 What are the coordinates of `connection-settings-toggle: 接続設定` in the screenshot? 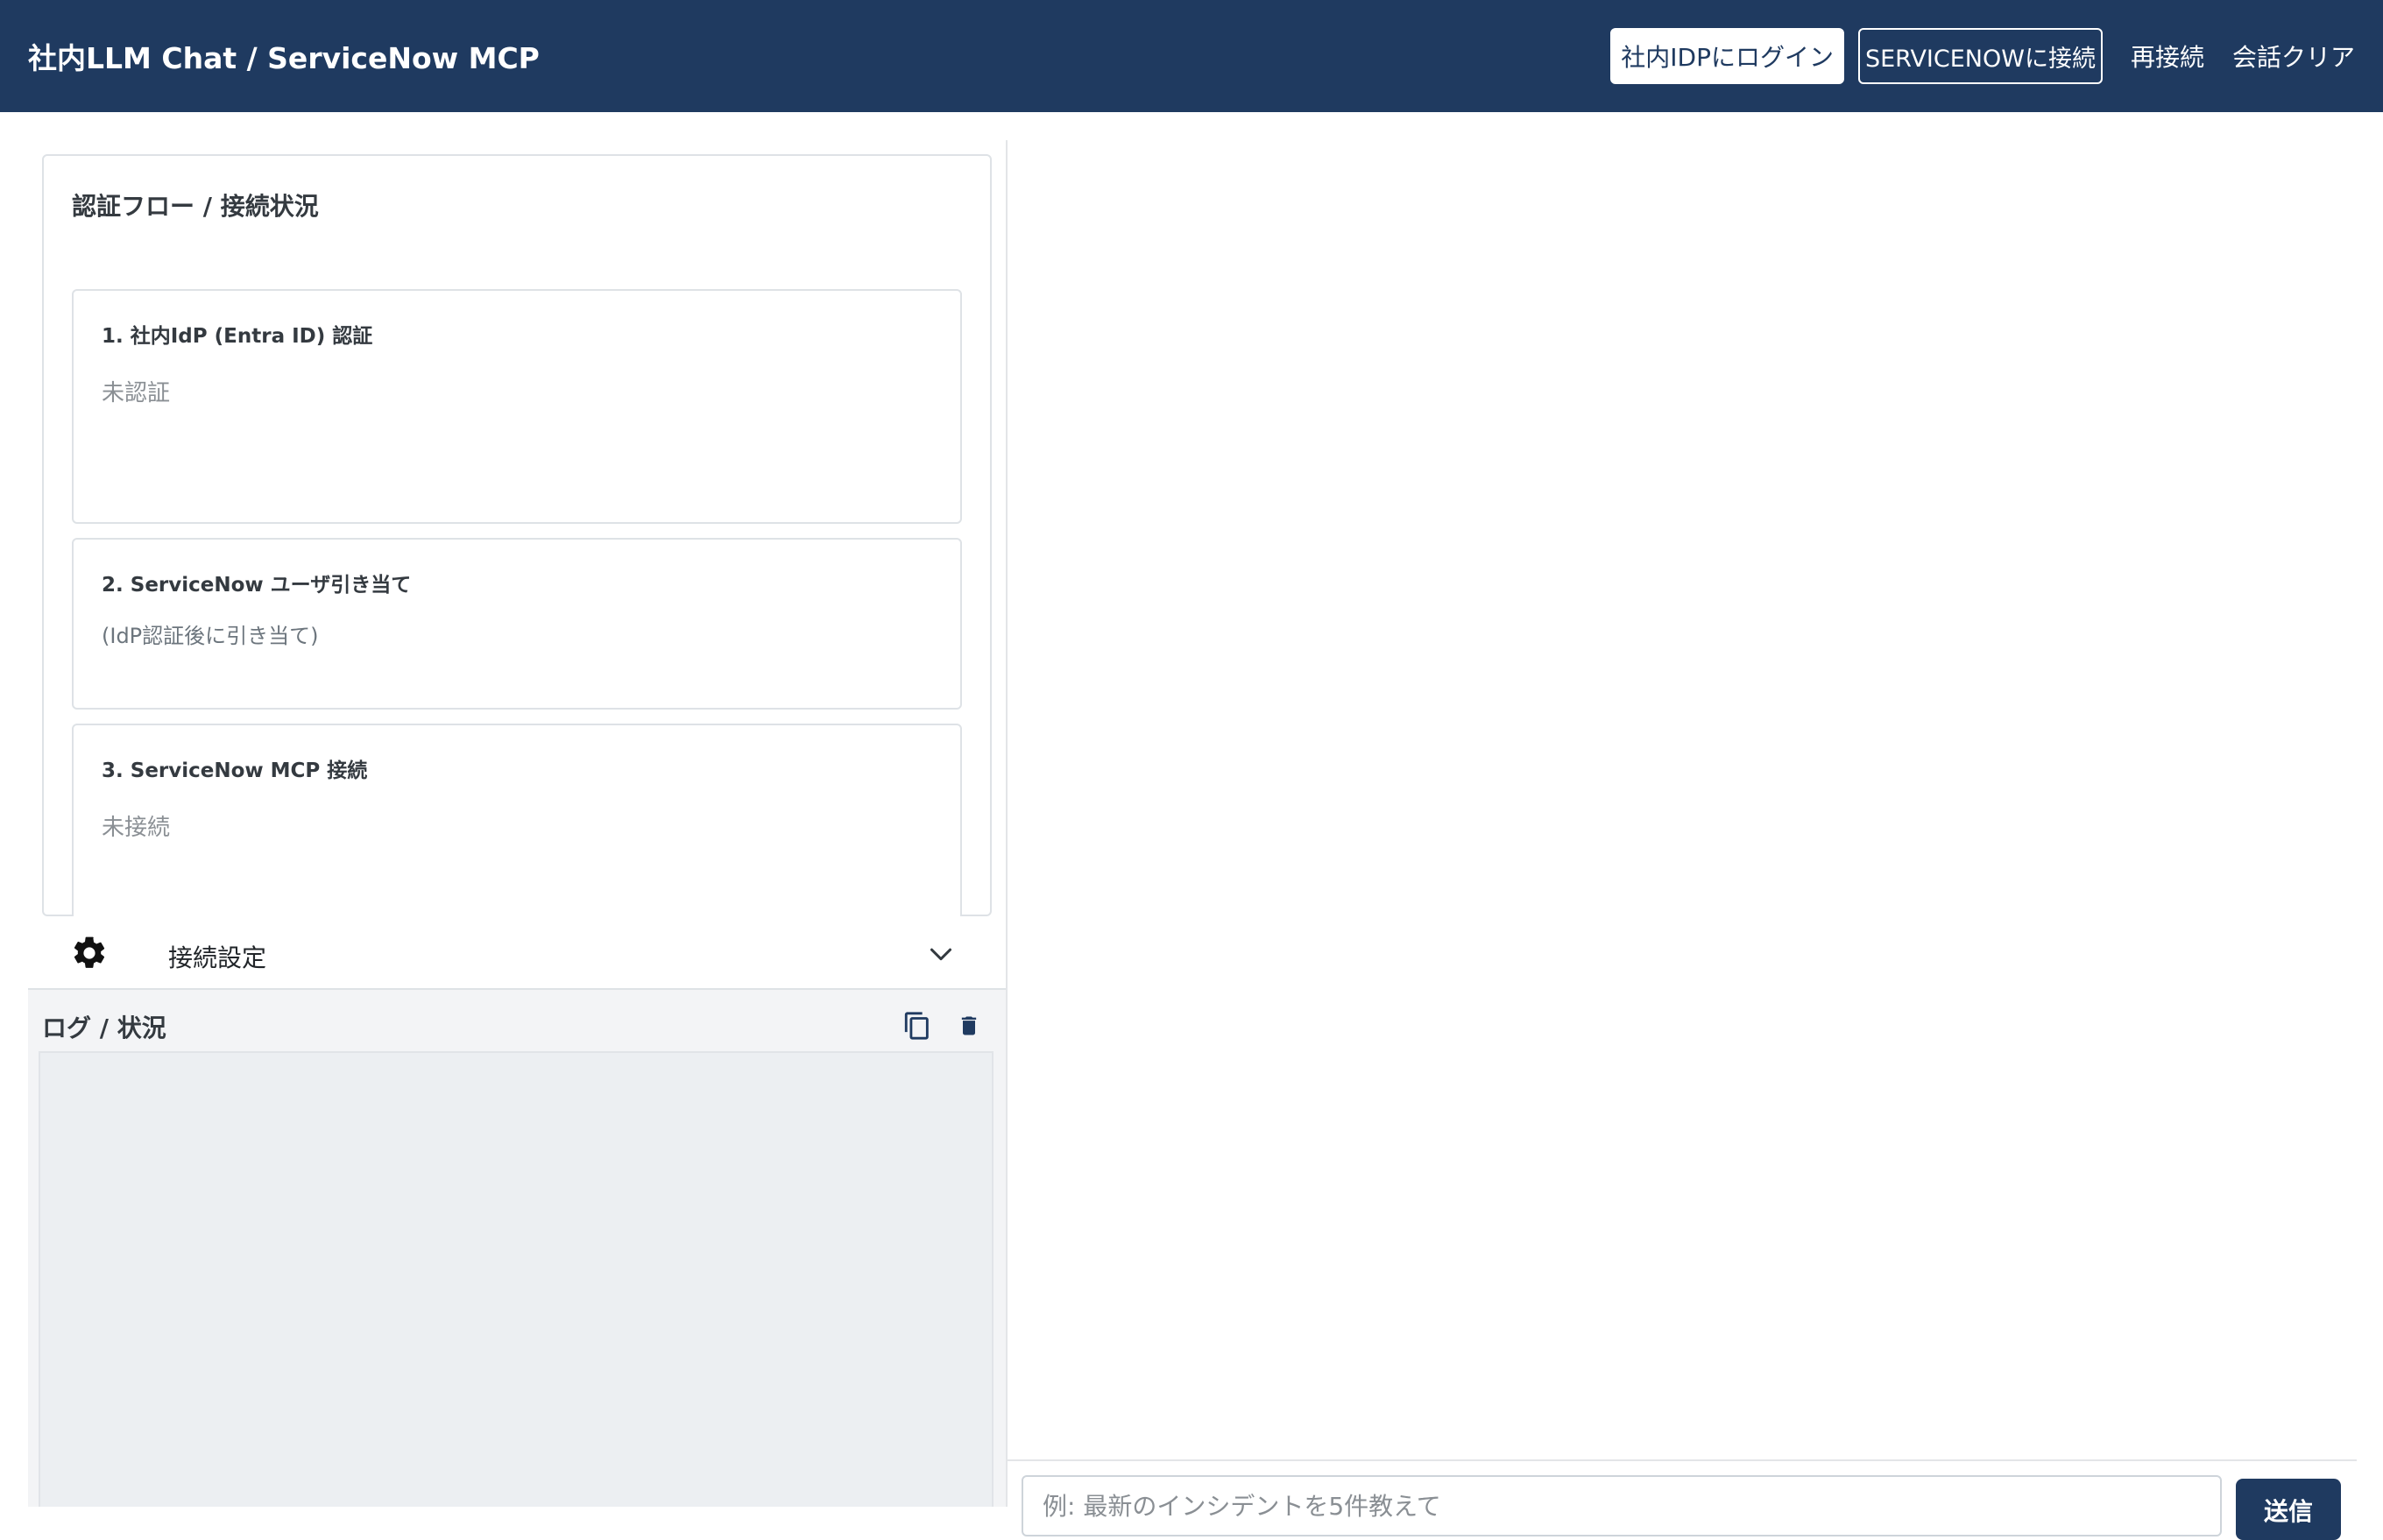 It's located at (517, 953).